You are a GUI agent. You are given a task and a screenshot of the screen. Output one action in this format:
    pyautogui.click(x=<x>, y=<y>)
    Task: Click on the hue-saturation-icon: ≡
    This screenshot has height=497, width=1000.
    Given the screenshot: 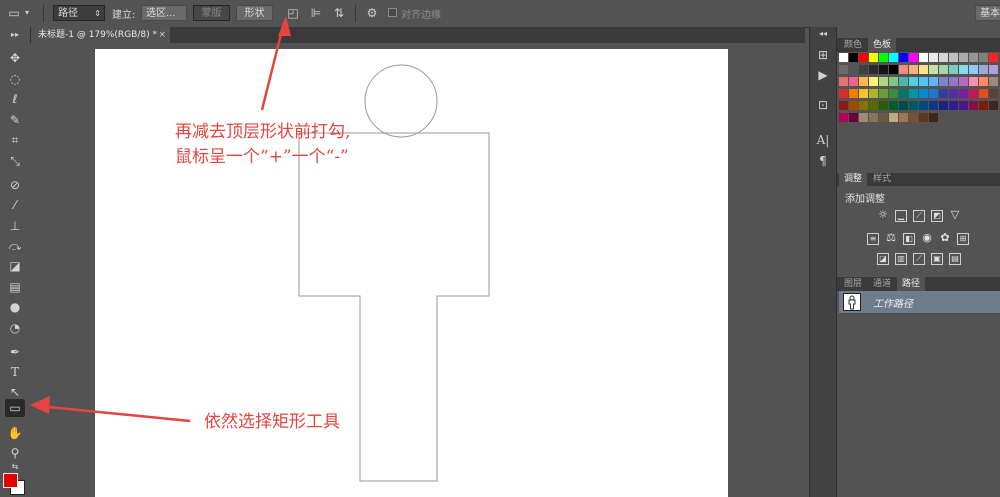 What is the action you would take?
    pyautogui.click(x=873, y=239)
    